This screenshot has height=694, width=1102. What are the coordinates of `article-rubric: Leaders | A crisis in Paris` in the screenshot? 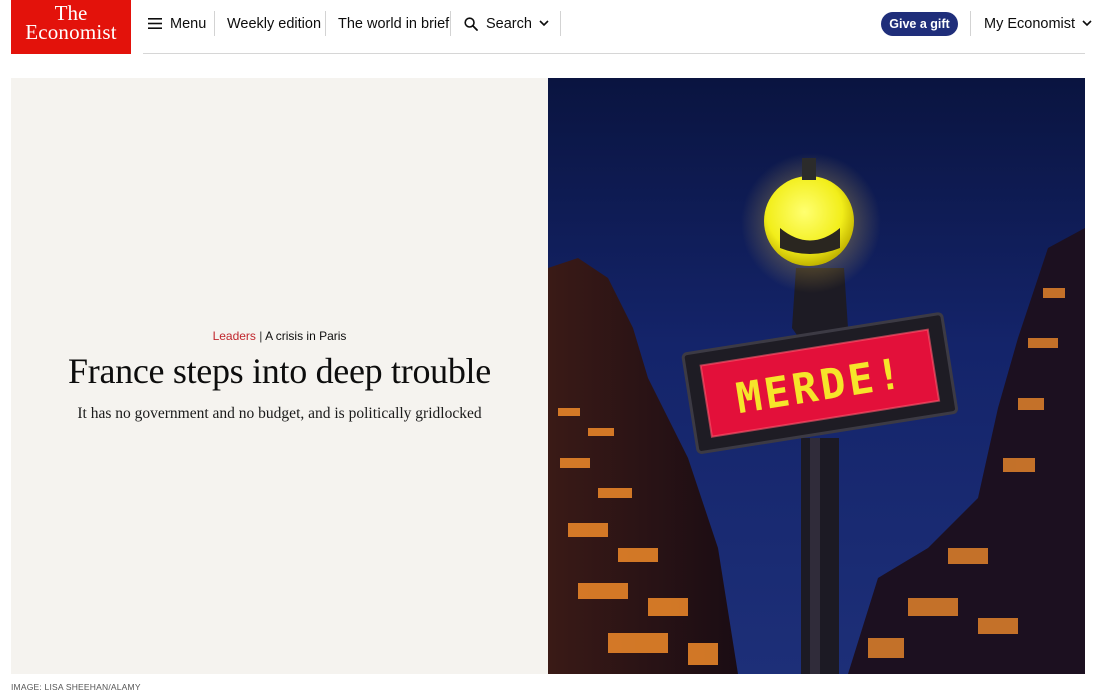 It's located at (279, 336).